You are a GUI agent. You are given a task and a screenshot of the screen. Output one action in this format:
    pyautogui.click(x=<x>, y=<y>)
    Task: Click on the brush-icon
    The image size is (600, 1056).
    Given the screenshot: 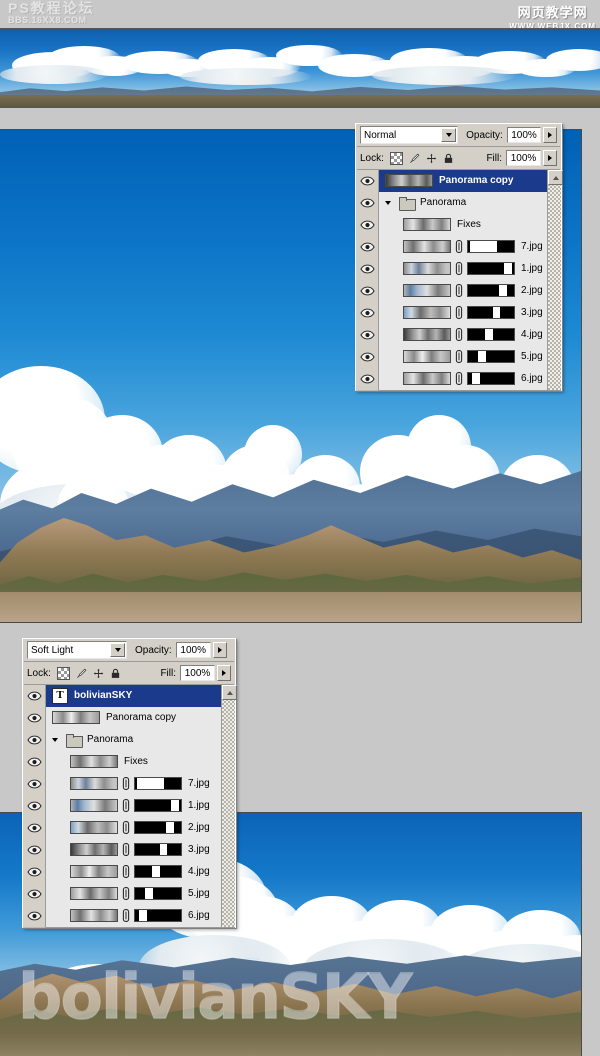 What is the action you would take?
    pyautogui.click(x=81, y=673)
    